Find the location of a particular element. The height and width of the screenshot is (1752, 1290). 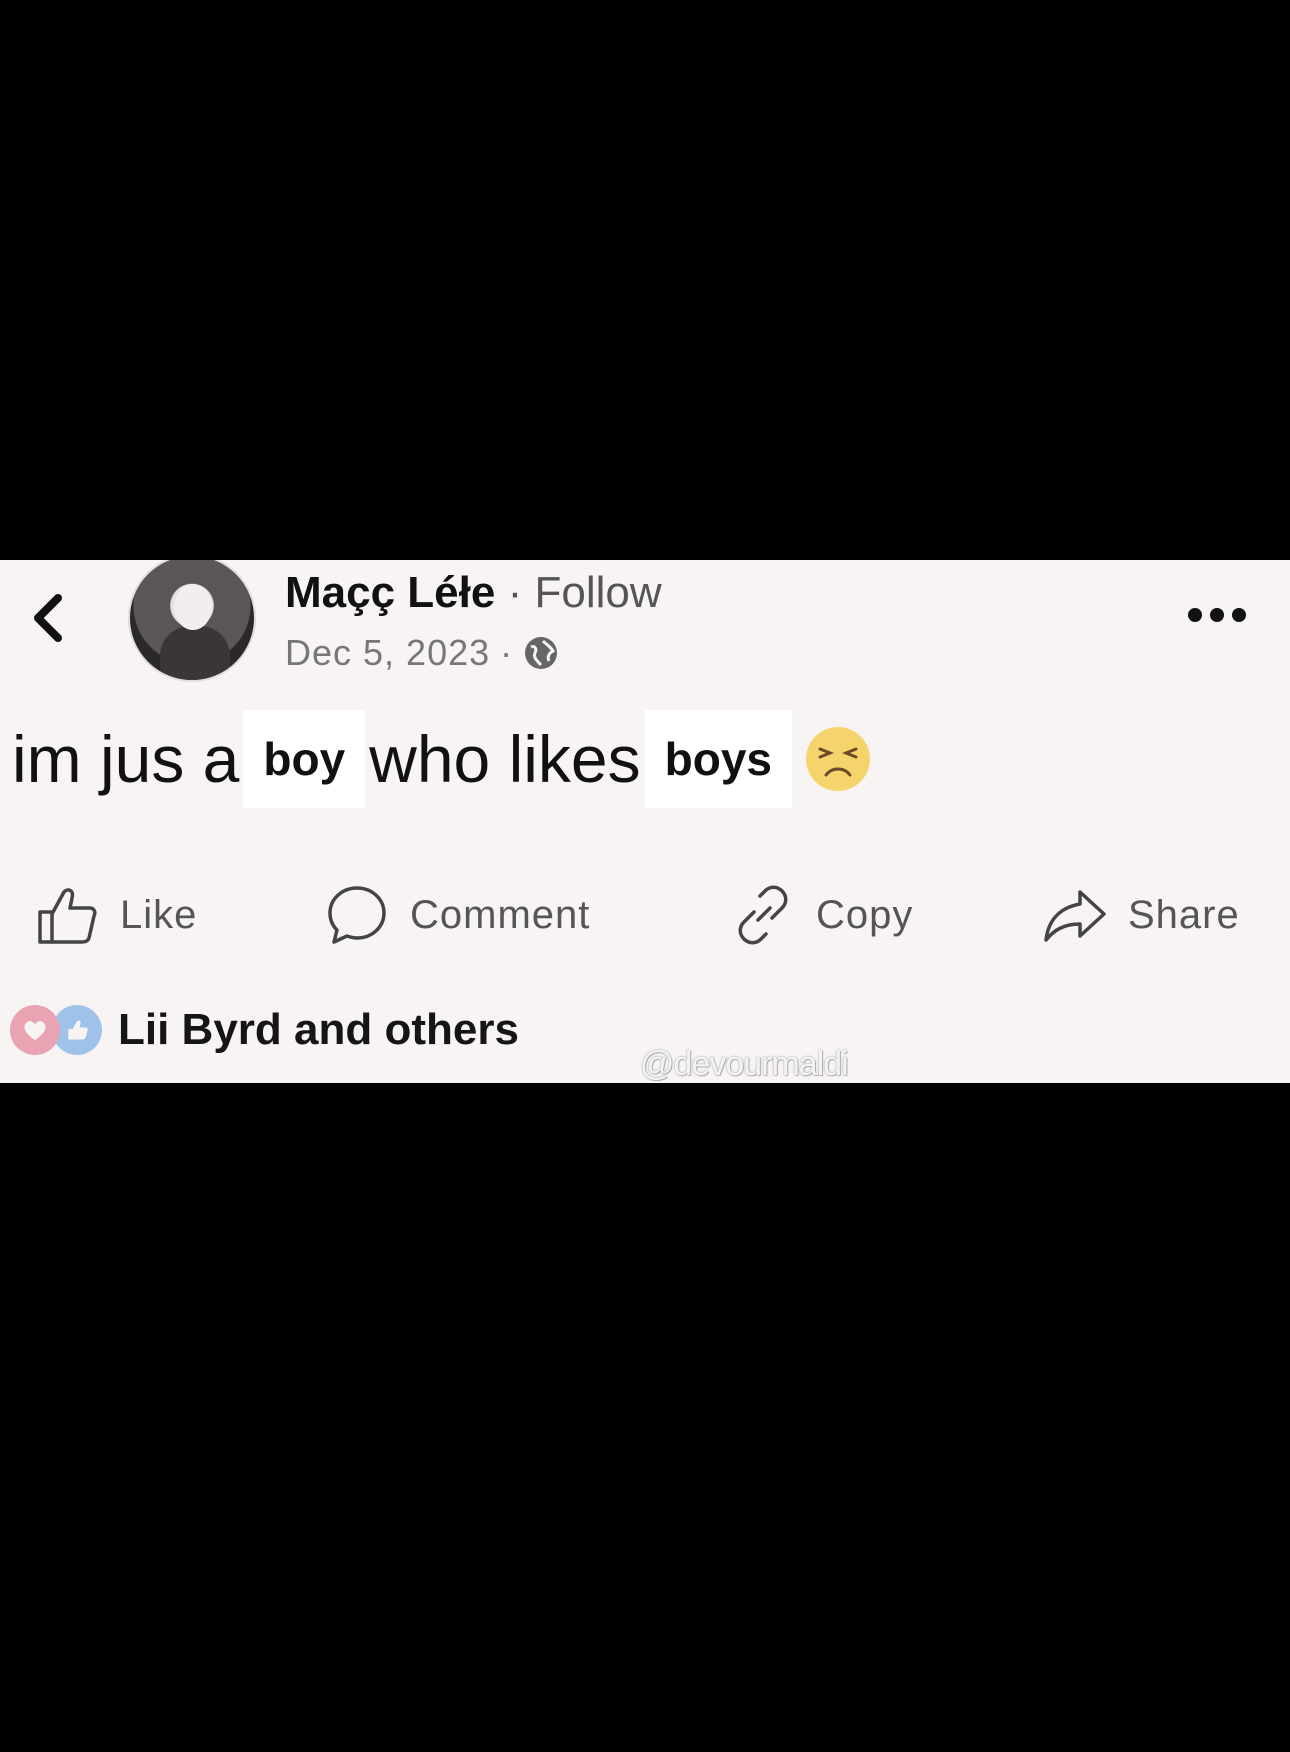

comment-label: Comment is located at coordinates (500, 914).